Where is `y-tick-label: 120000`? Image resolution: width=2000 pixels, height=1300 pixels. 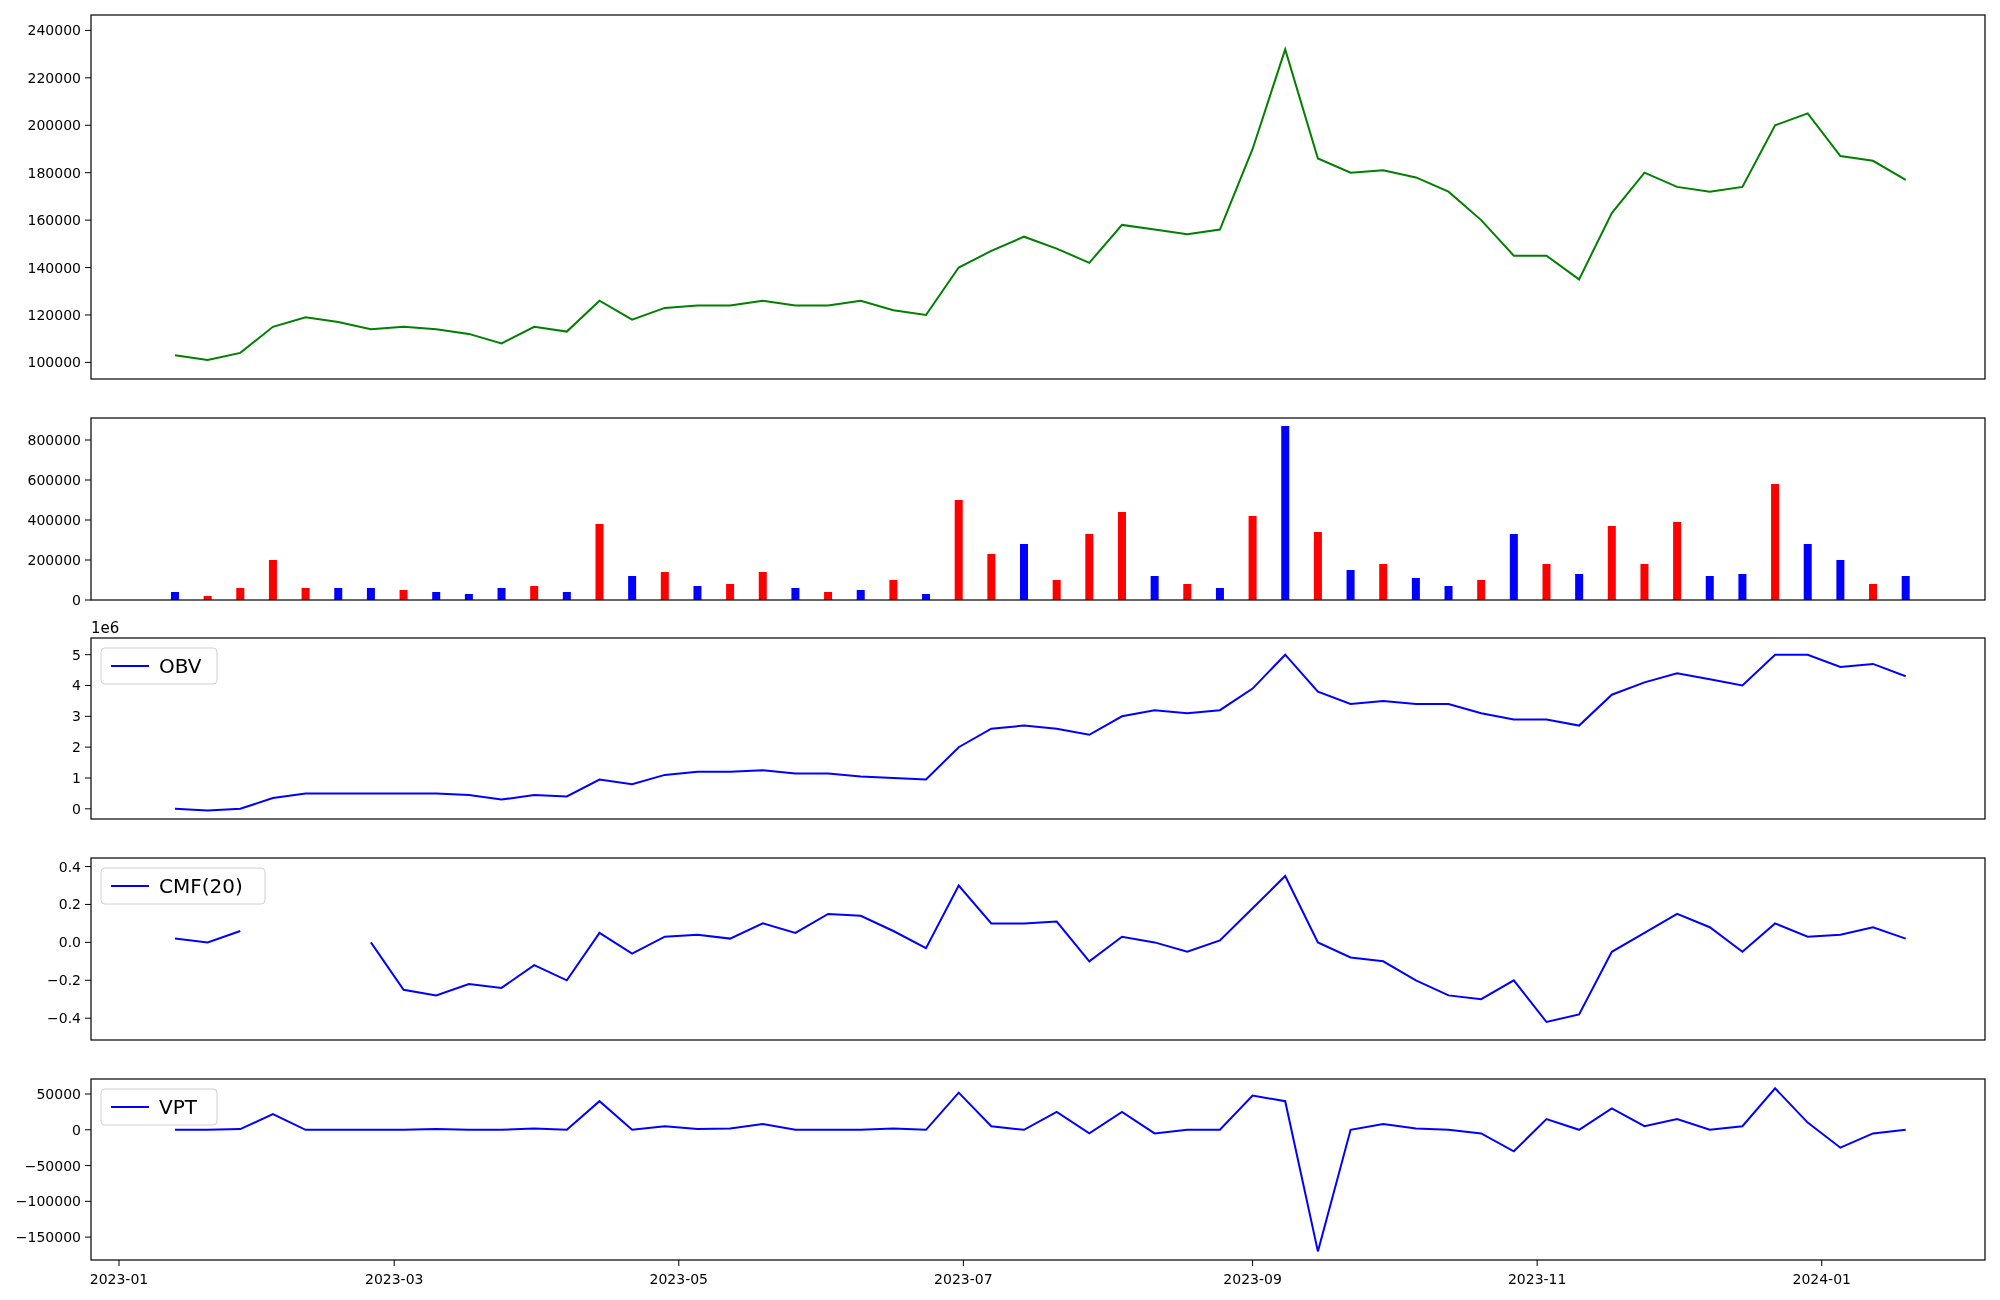 y-tick-label: 120000 is located at coordinates (54, 314).